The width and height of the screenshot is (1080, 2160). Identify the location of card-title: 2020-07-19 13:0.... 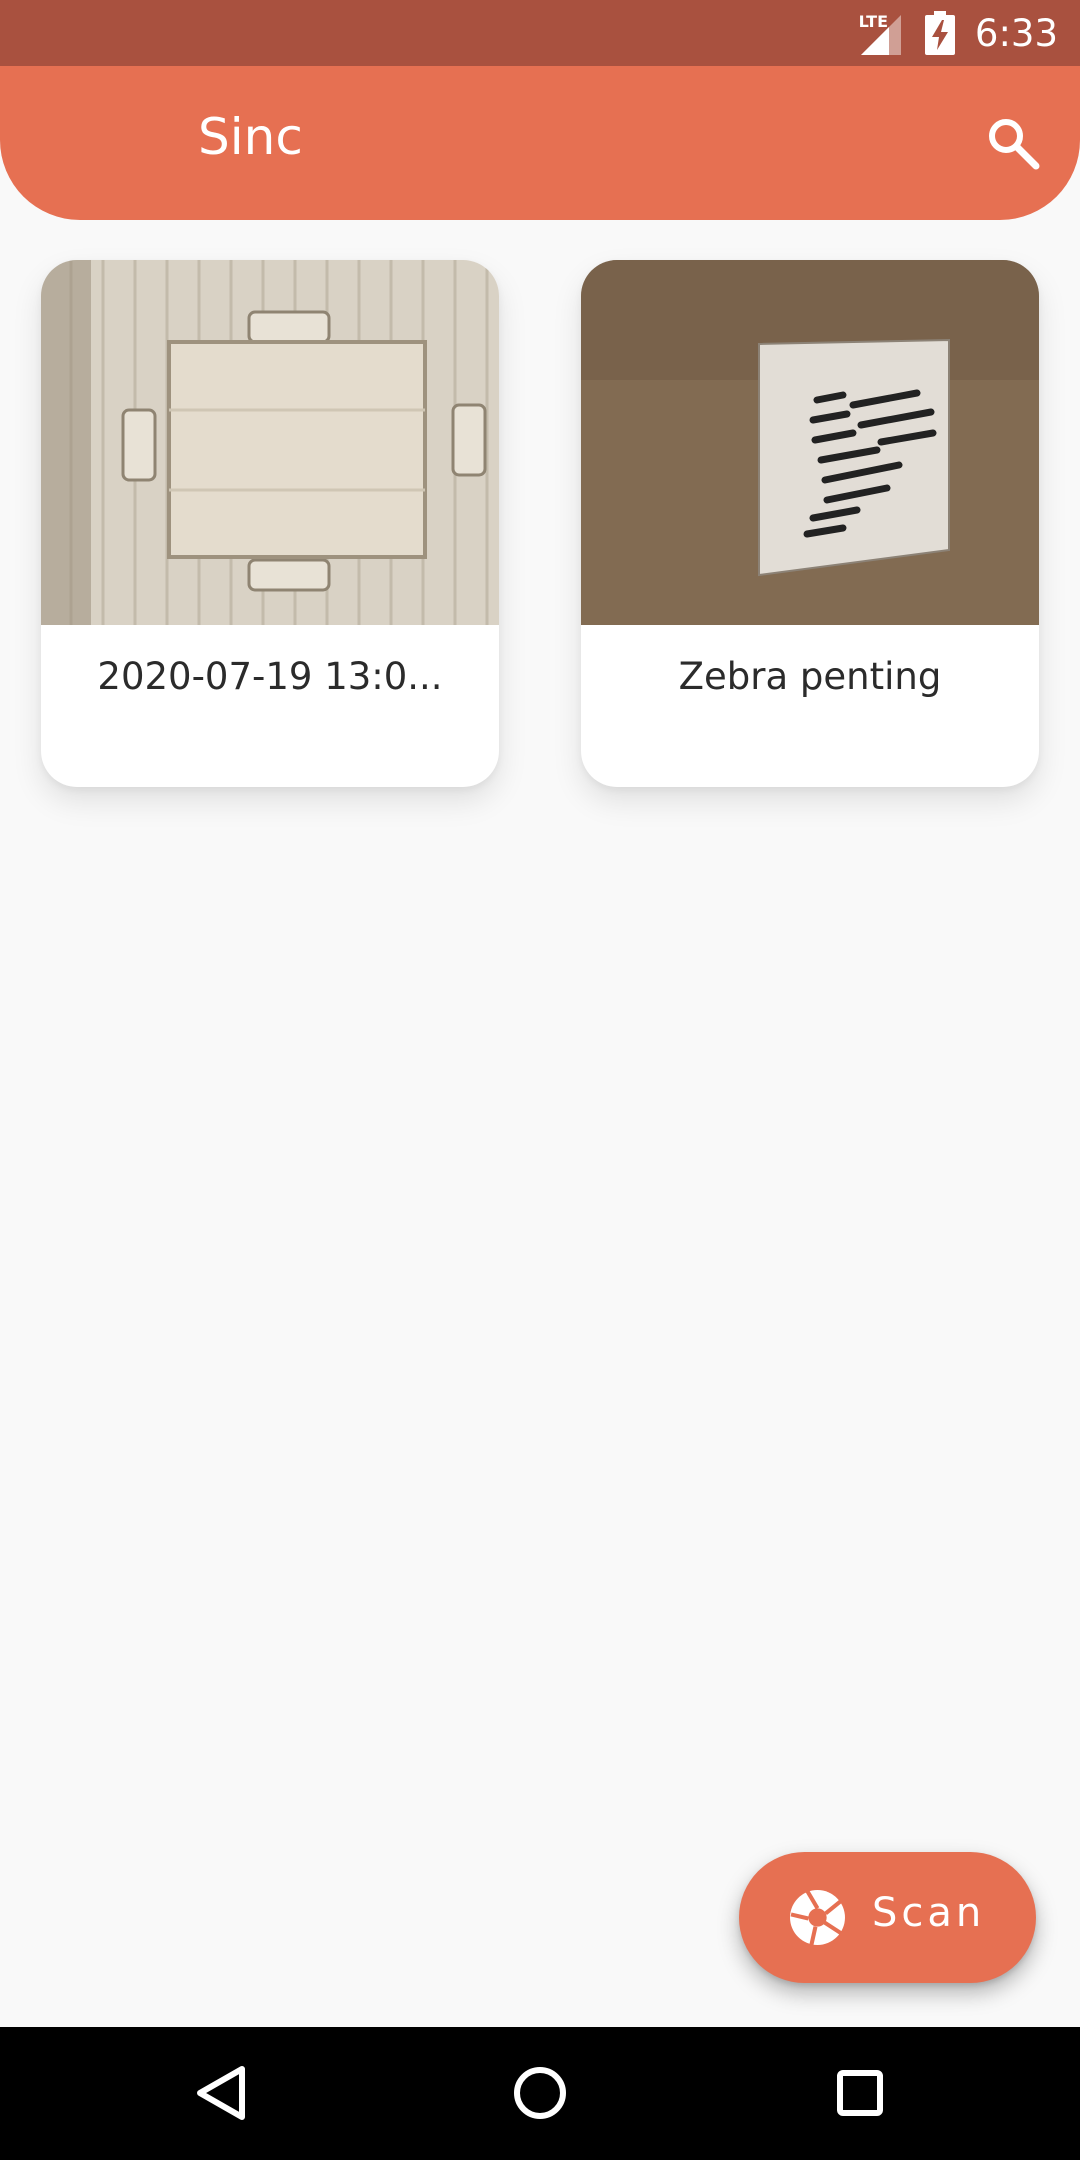
(270, 676).